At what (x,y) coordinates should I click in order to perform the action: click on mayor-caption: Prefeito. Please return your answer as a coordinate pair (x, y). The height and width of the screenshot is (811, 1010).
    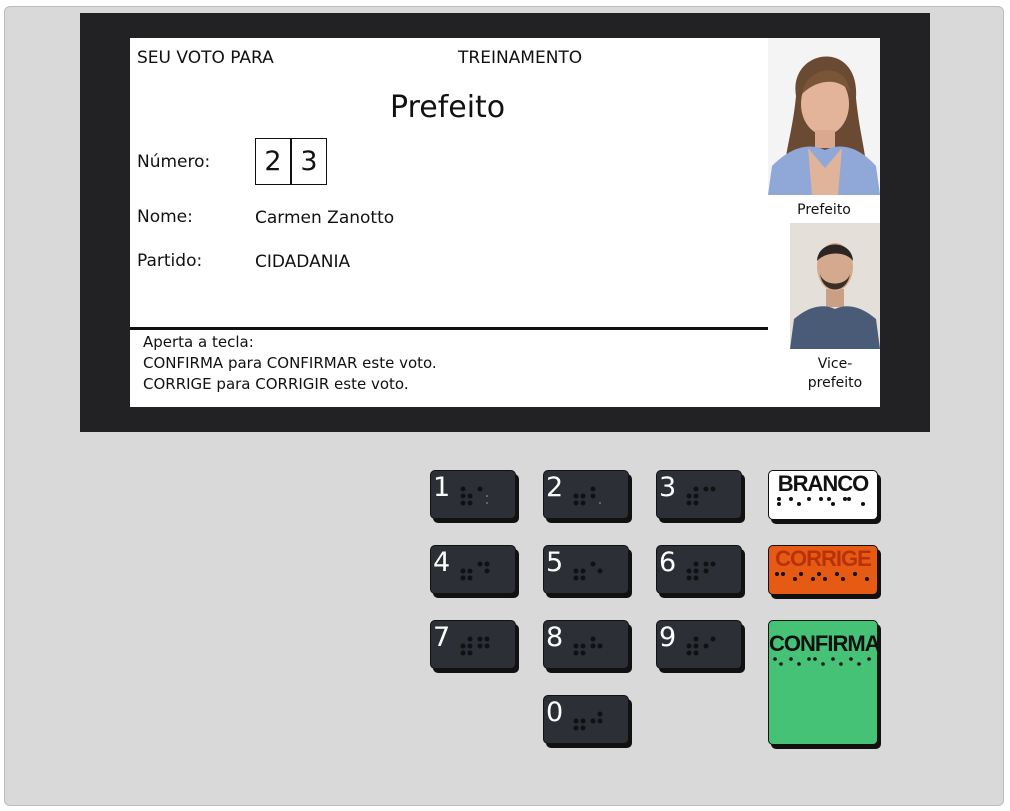
    Looking at the image, I should click on (824, 210).